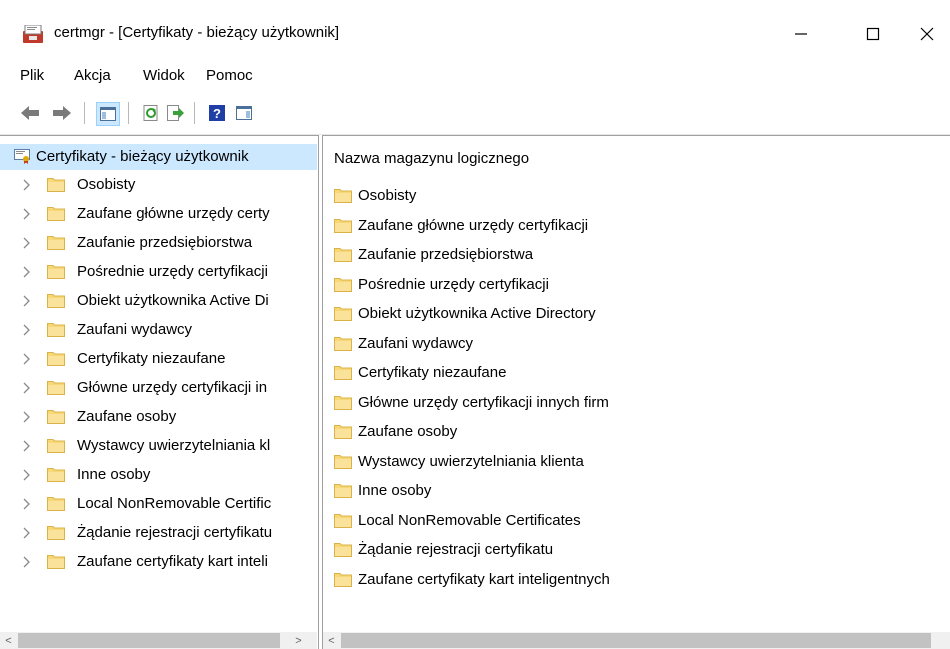 This screenshot has width=950, height=649. I want to click on tree-item-label: Inne osoby, so click(114, 474).